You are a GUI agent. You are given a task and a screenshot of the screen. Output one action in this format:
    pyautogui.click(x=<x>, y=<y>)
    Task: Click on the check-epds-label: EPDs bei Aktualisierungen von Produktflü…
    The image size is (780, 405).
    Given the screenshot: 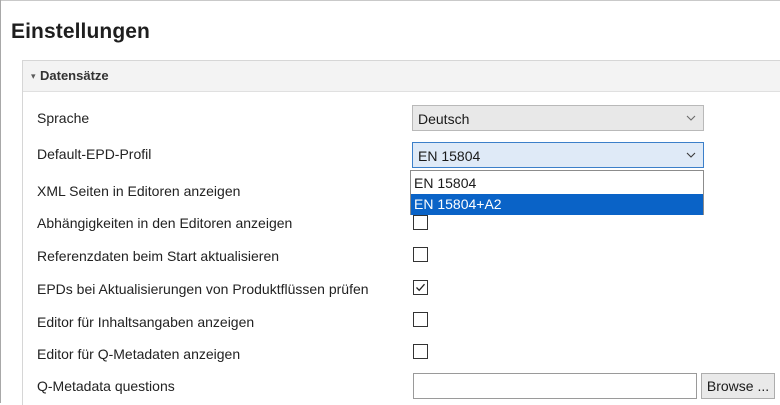 What is the action you would take?
    pyautogui.click(x=203, y=289)
    